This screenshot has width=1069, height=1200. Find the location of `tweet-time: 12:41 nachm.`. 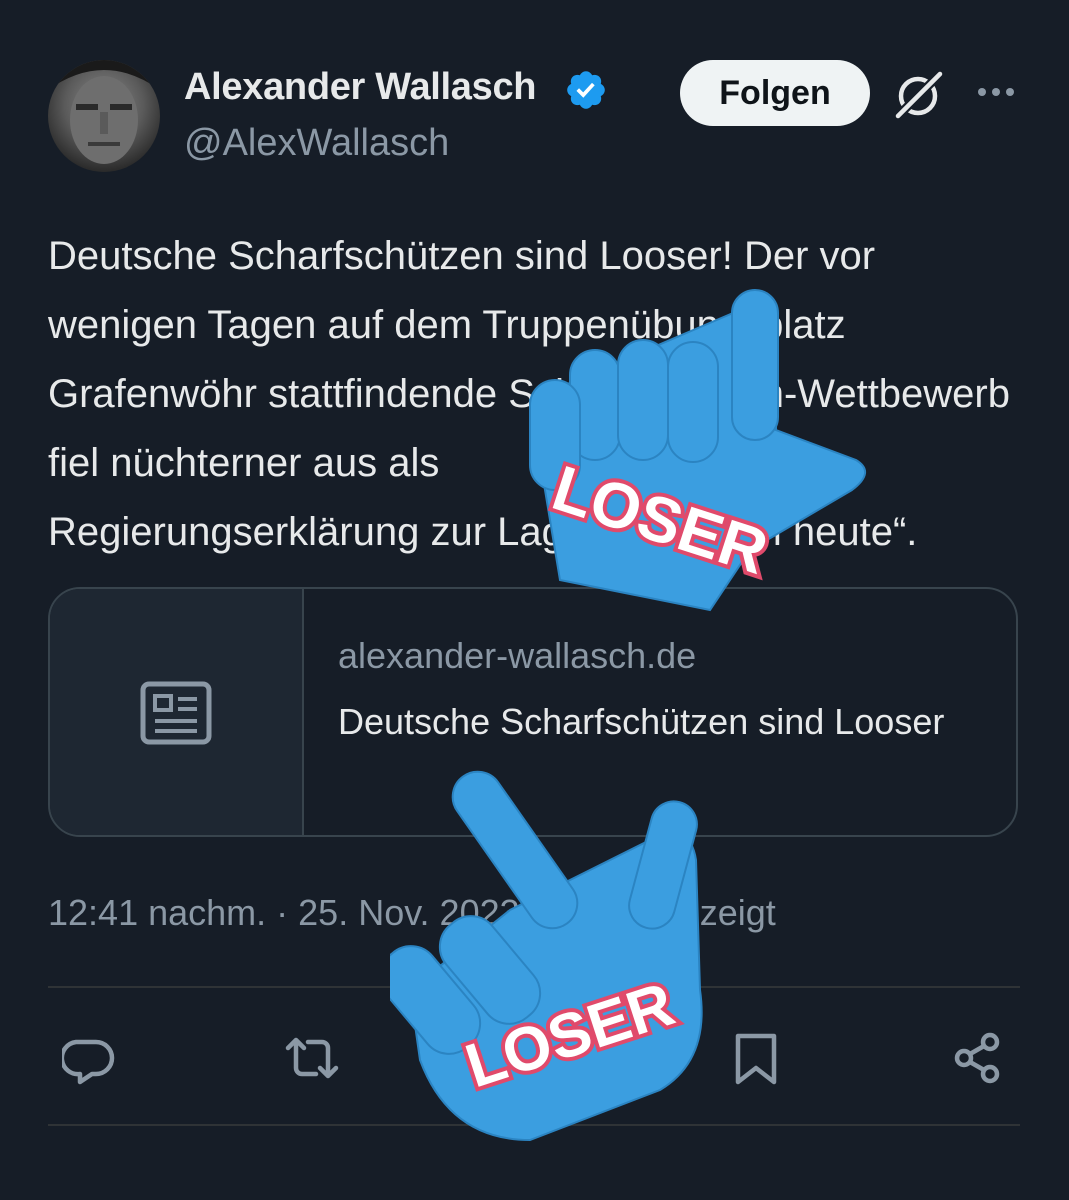

tweet-time: 12:41 nachm. is located at coordinates (157, 912).